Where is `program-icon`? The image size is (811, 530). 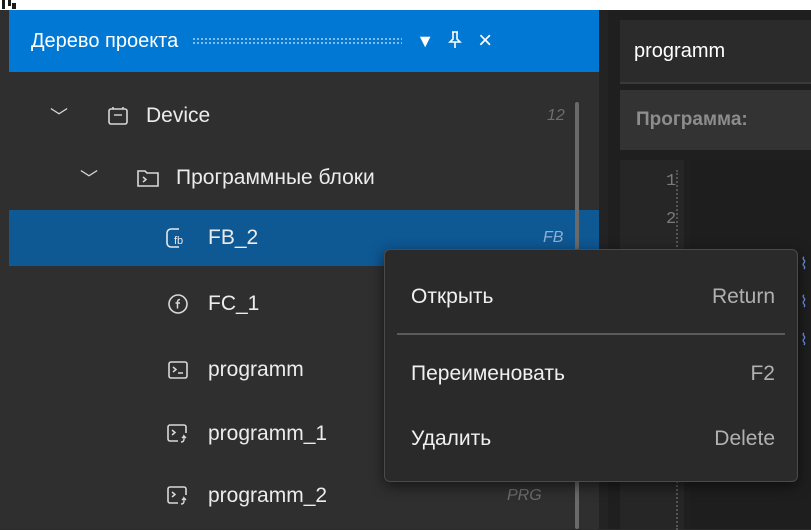 program-icon is located at coordinates (178, 370).